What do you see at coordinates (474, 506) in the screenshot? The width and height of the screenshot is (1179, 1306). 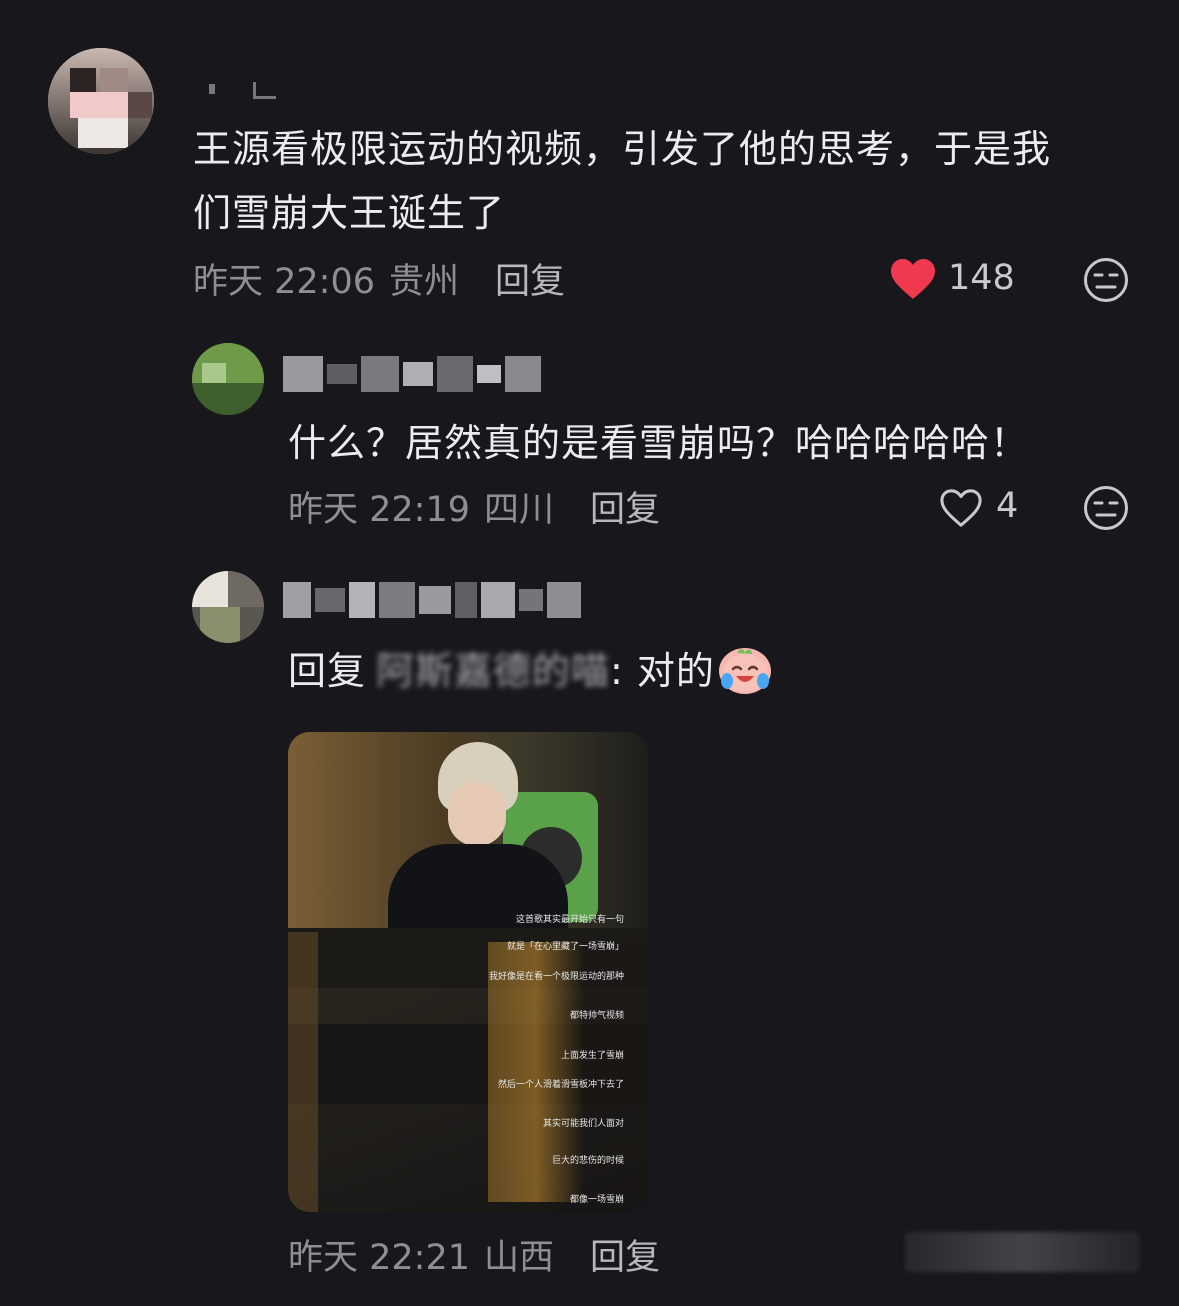 I see `comment-2-meta: 昨天 22:19 四川 回复` at bounding box center [474, 506].